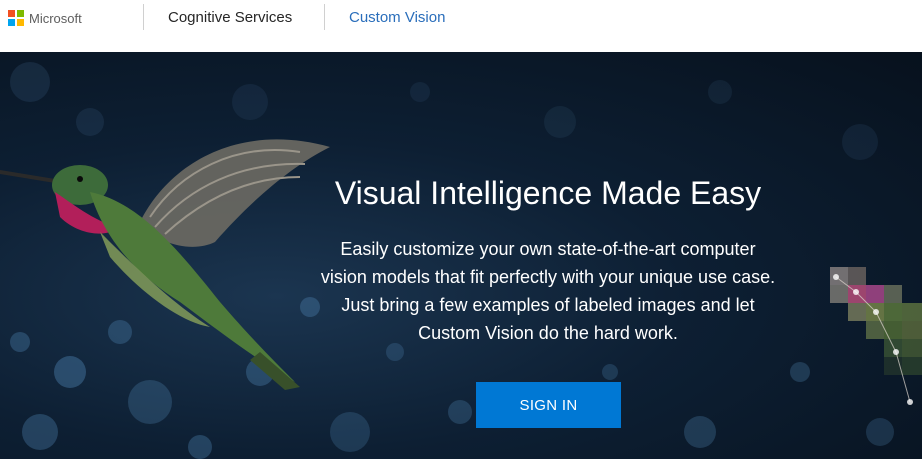 The image size is (922, 459). I want to click on nav-custom-vision: Custom Vision, so click(397, 17).